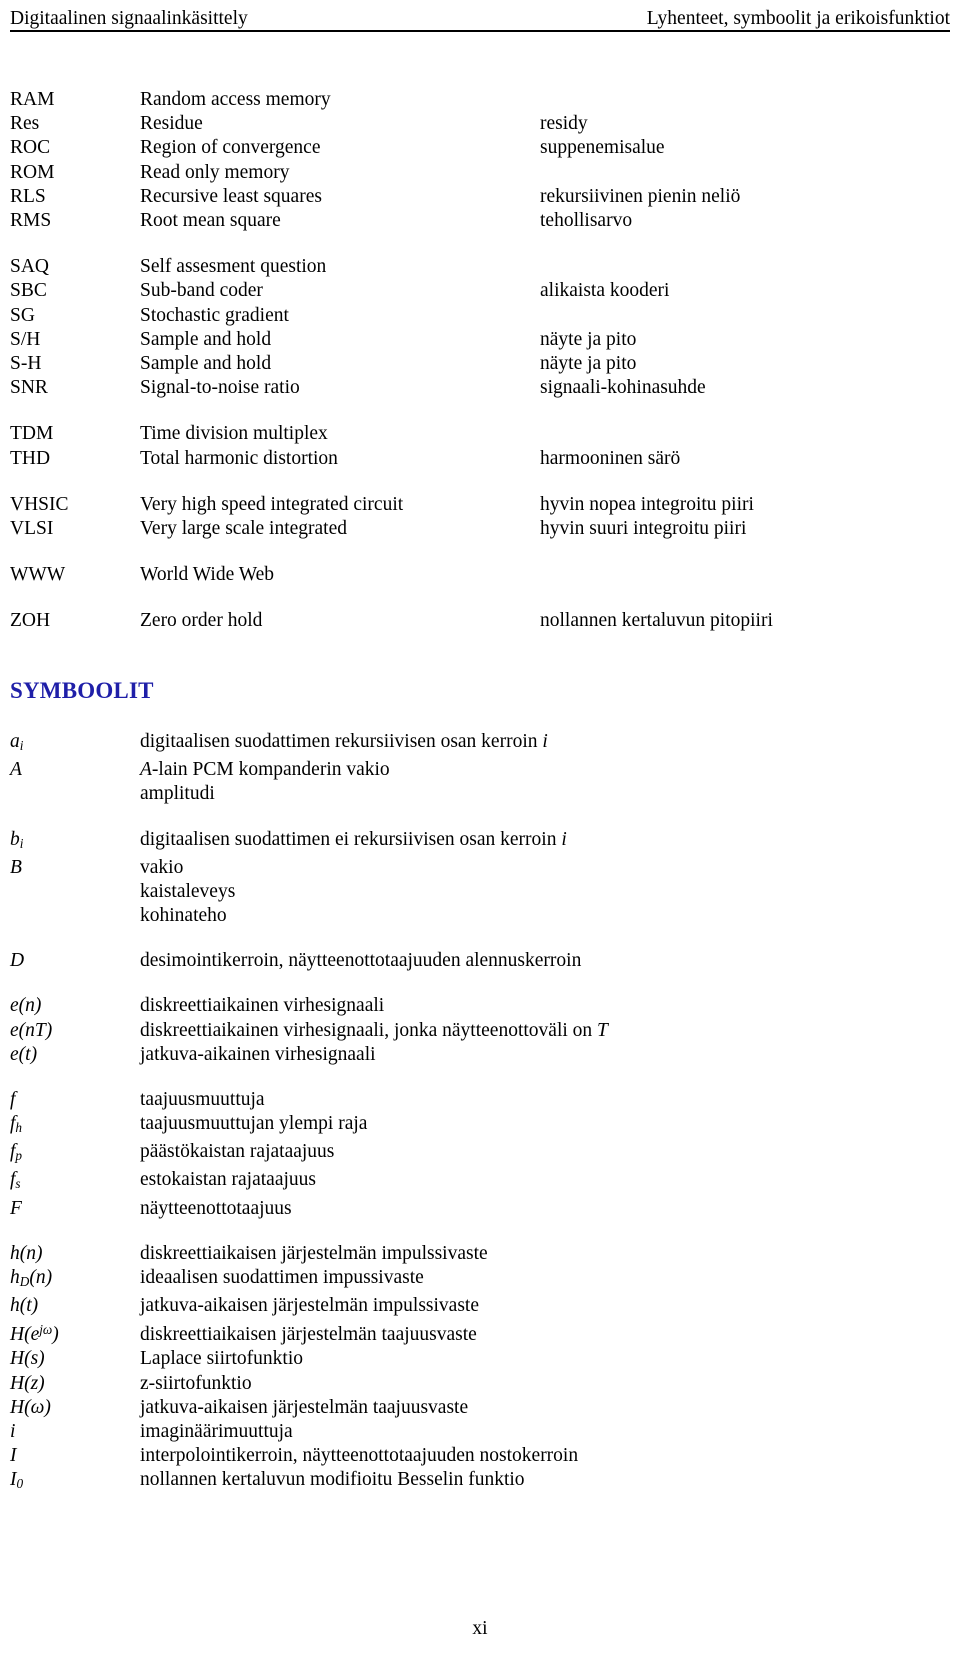 The height and width of the screenshot is (1658, 960). What do you see at coordinates (17, 839) in the screenshot?
I see `symbol-notation: bi` at bounding box center [17, 839].